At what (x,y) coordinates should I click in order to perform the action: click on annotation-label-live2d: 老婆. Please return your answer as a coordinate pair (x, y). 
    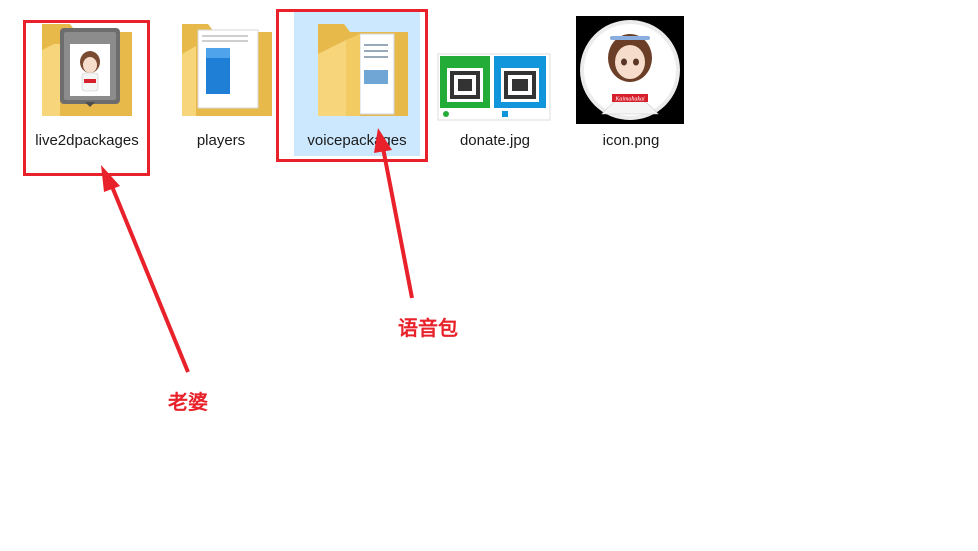
    Looking at the image, I should click on (188, 402).